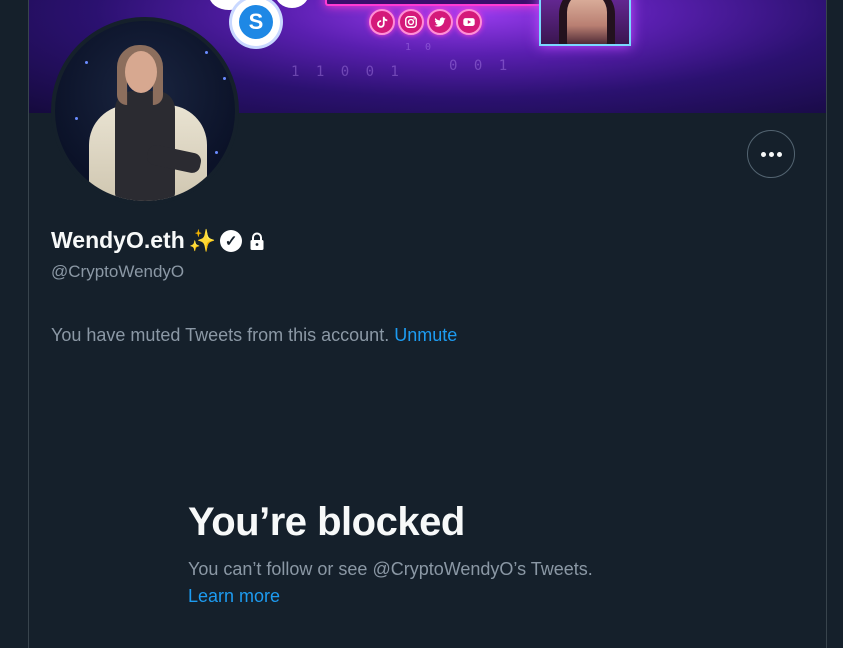 The height and width of the screenshot is (648, 843). What do you see at coordinates (257, 241) in the screenshot?
I see `lock-icon` at bounding box center [257, 241].